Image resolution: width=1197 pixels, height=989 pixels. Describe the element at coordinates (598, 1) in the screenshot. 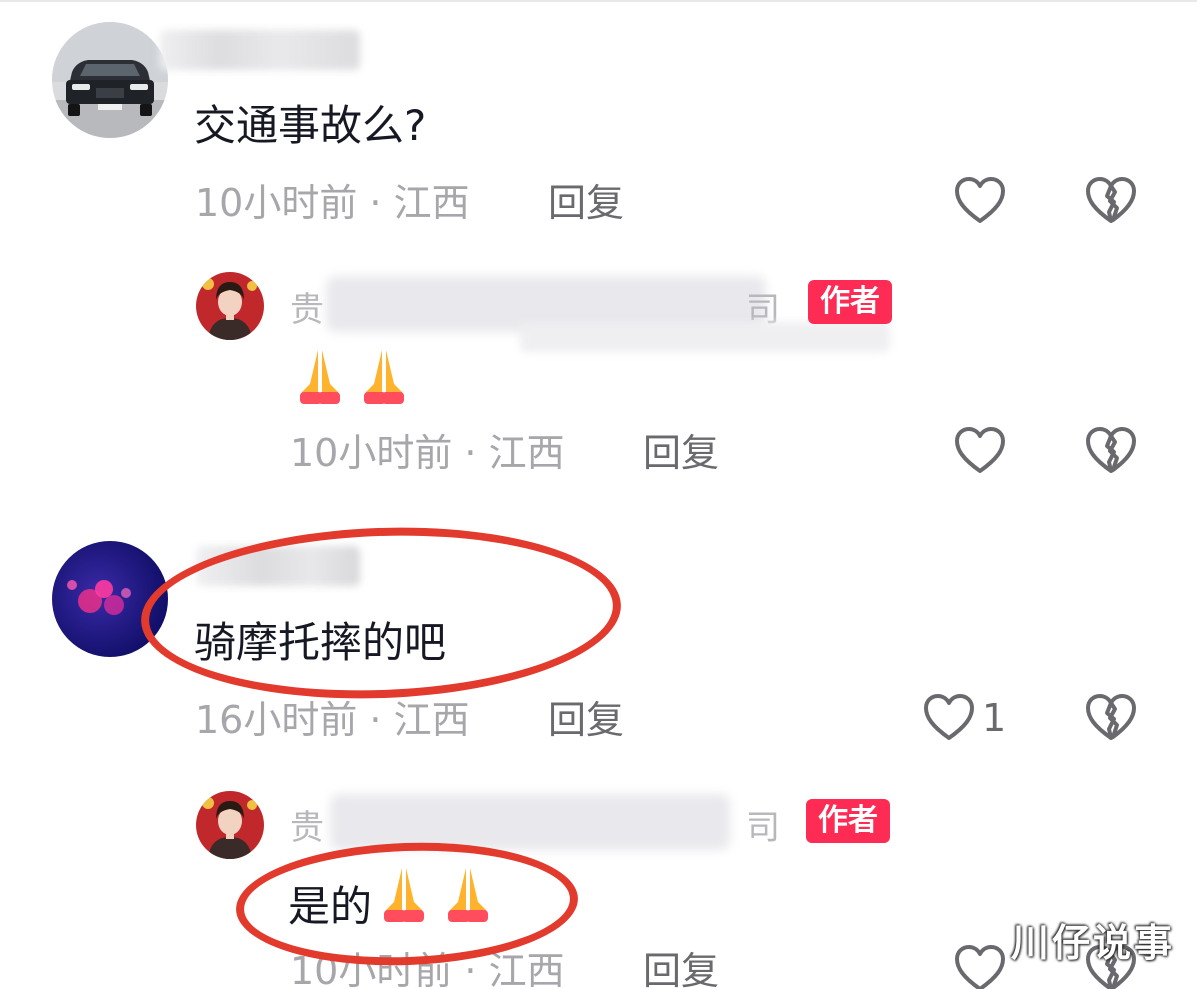

I see `top-divider` at that location.